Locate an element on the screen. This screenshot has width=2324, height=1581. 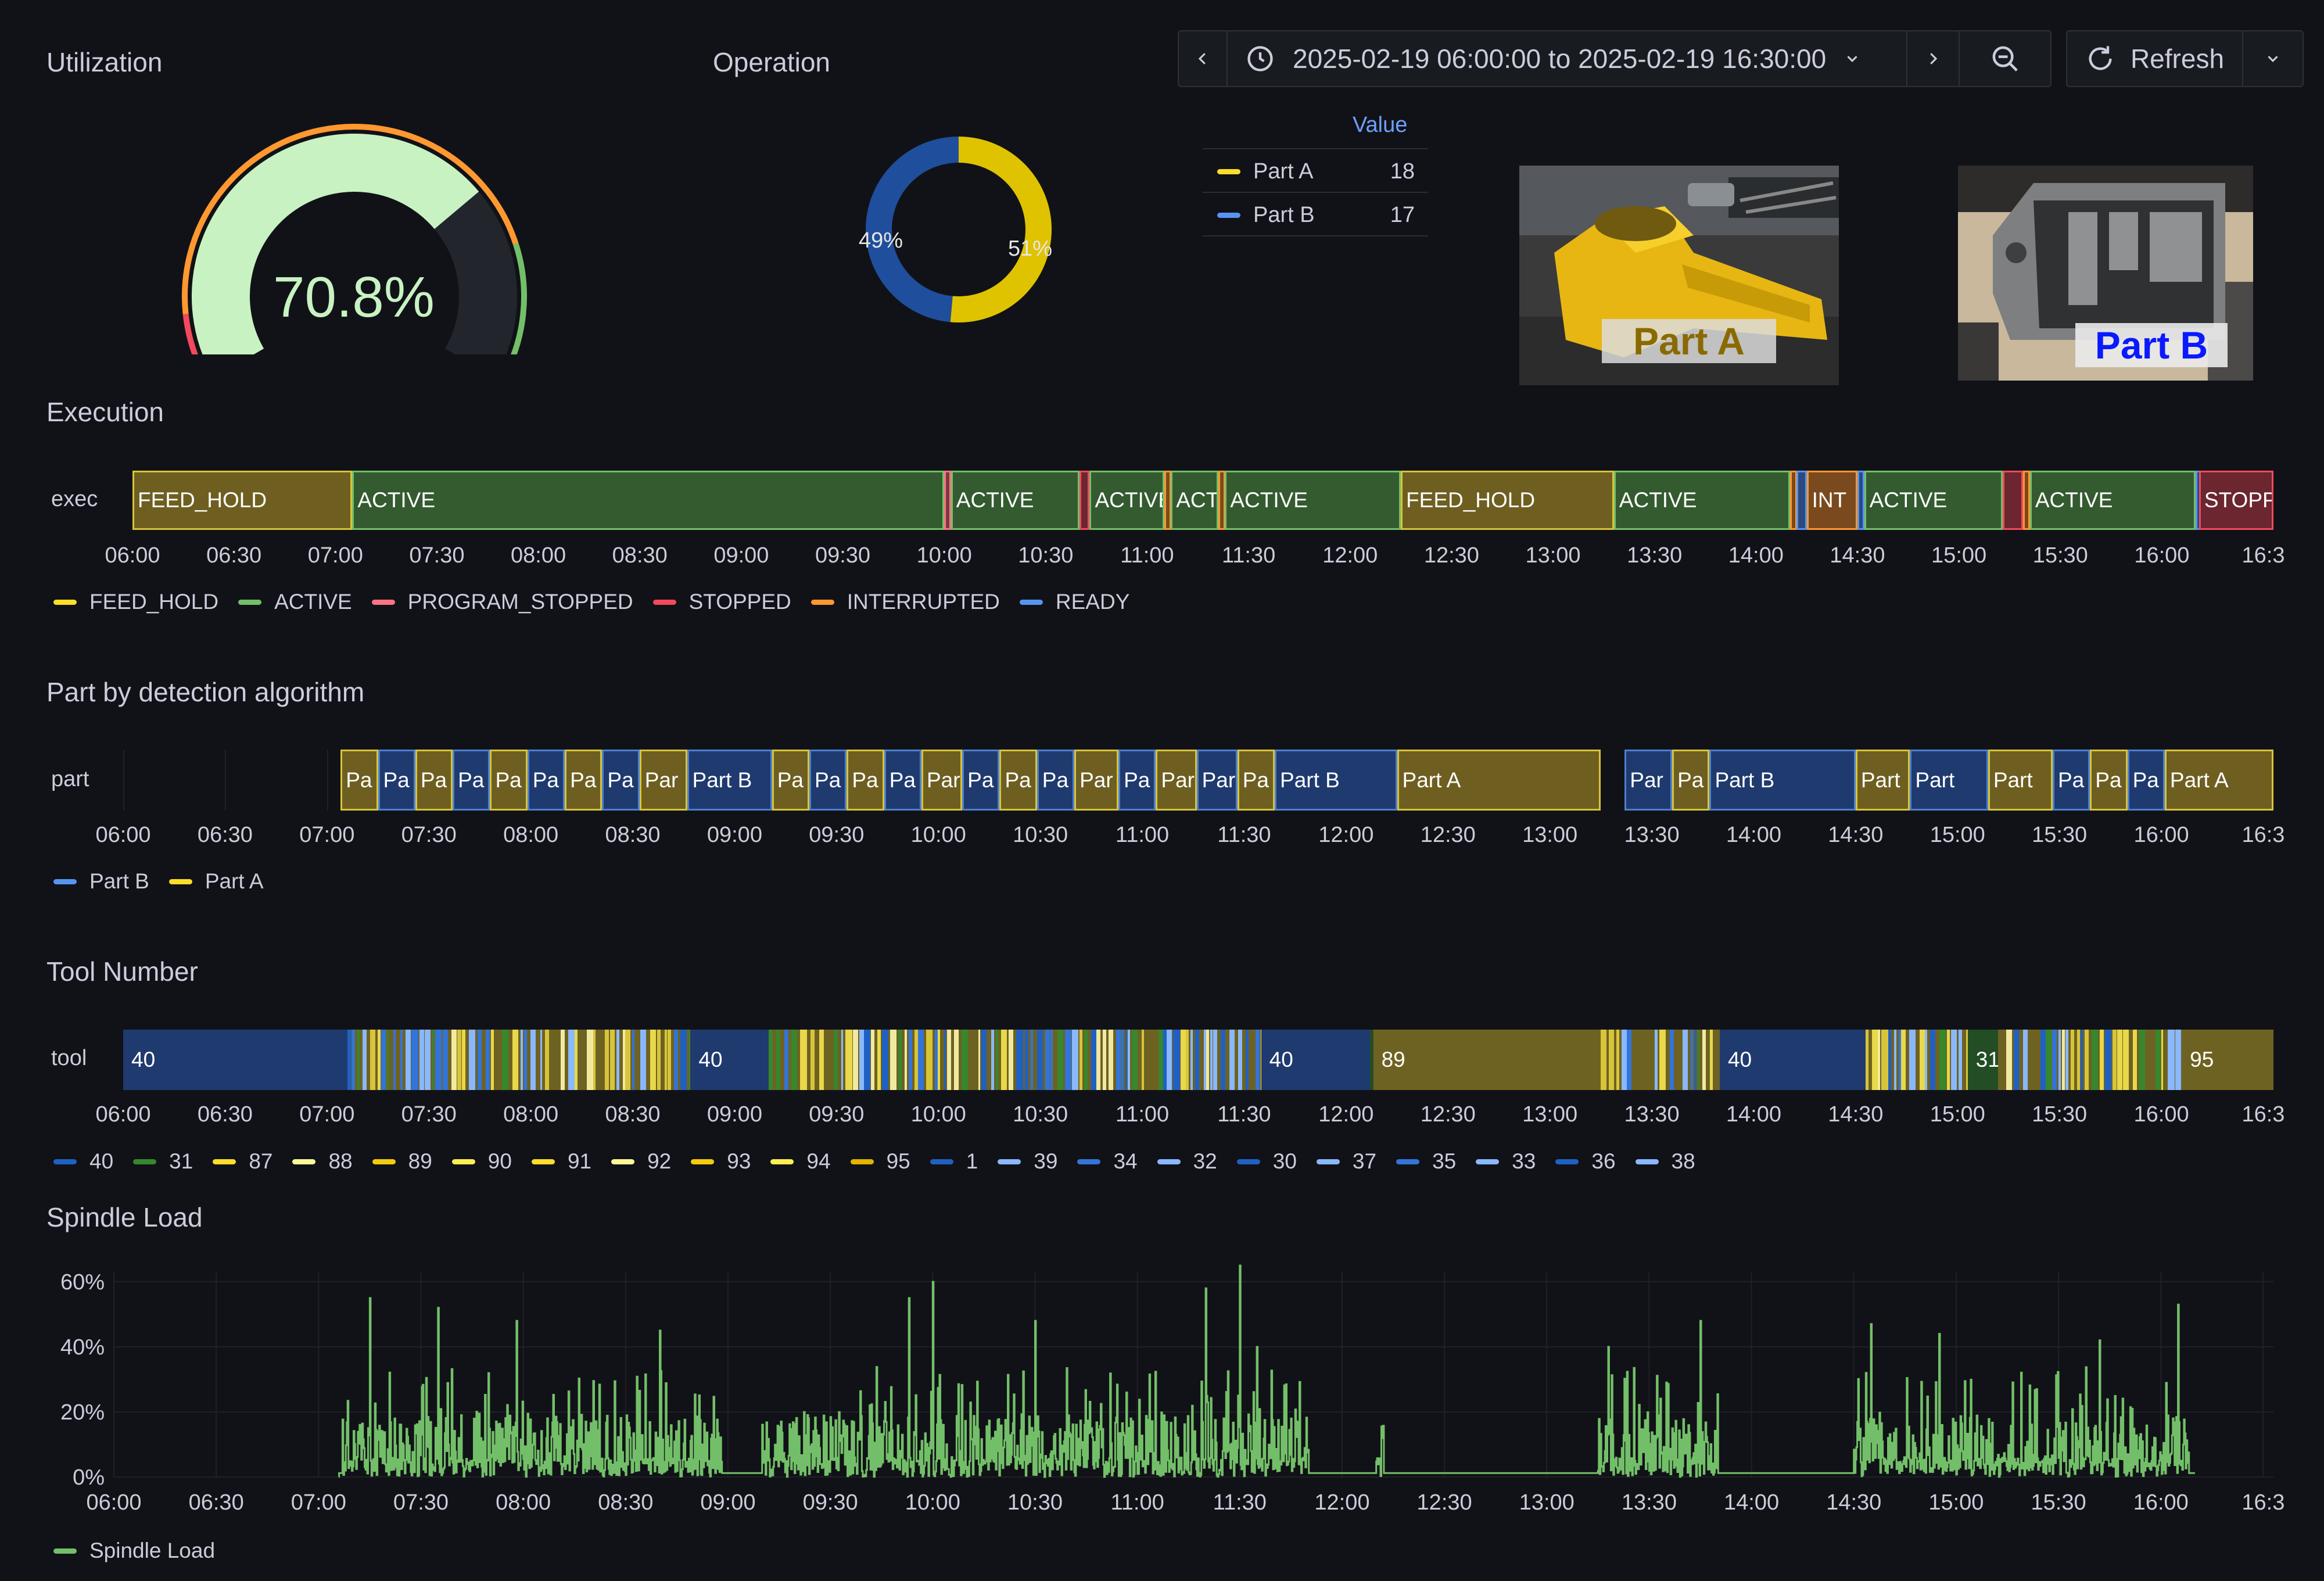
zoom-out-button is located at coordinates (2005, 58).